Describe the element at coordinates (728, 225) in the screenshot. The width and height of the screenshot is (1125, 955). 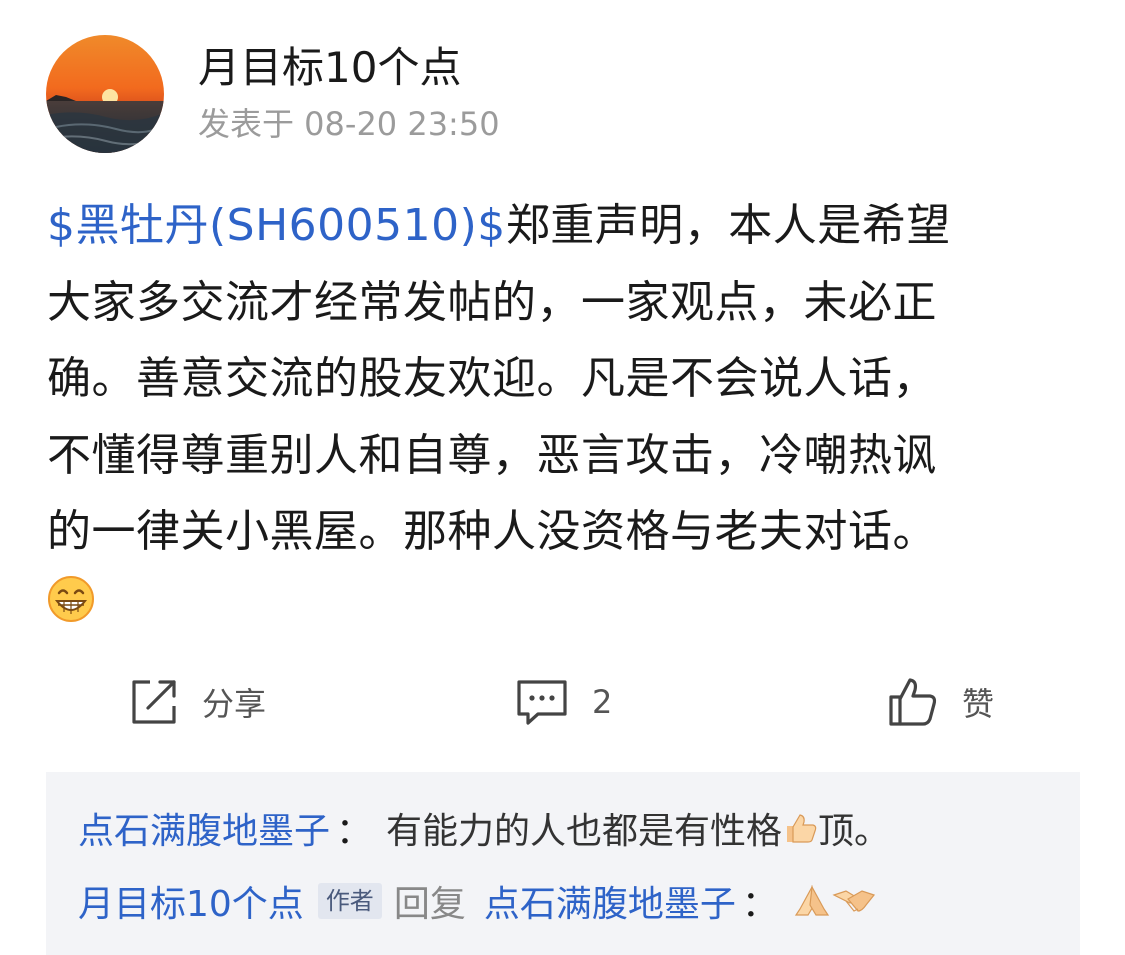
I see `post-text: 郑重声明，本人是希望` at that location.